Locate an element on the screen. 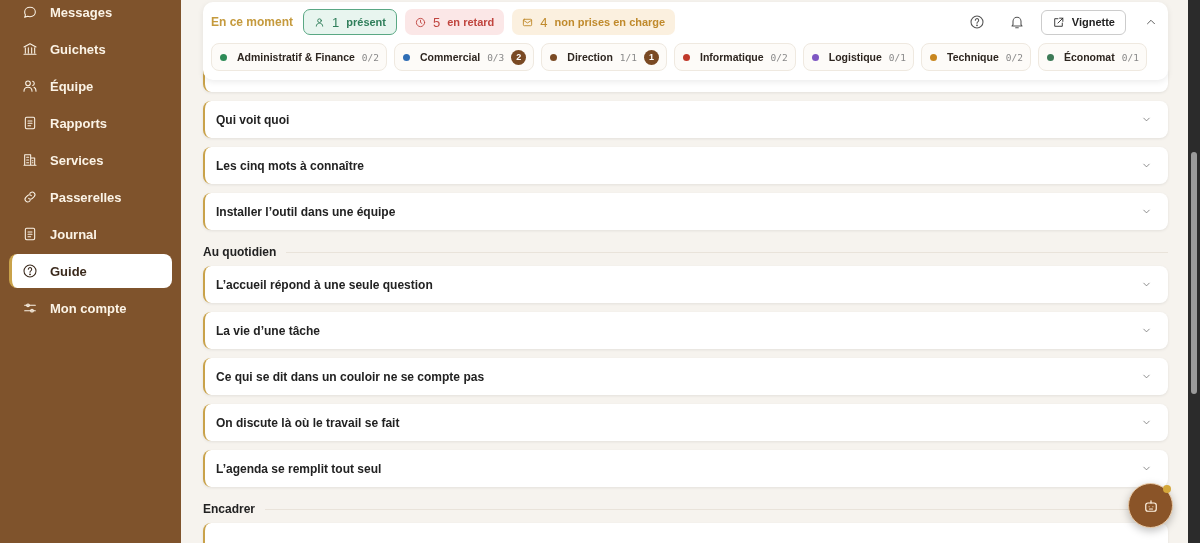 The height and width of the screenshot is (543, 1200). team-chip: Administratif & Finance 0/2 is located at coordinates (299, 57).